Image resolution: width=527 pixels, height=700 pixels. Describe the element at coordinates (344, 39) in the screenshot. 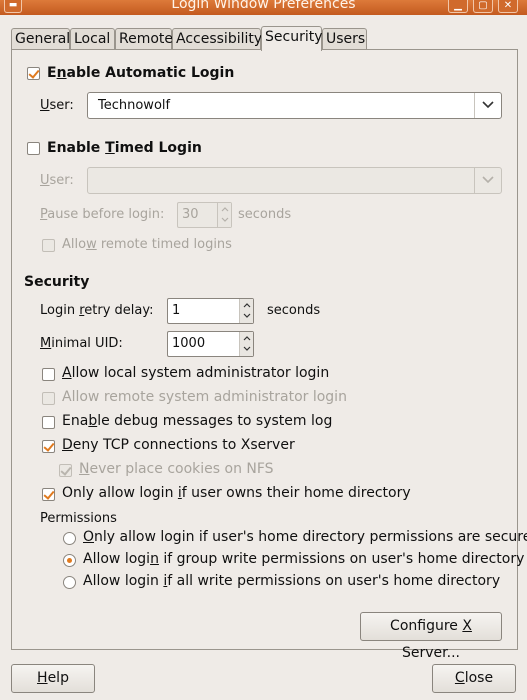

I see `tab-users: Users` at that location.